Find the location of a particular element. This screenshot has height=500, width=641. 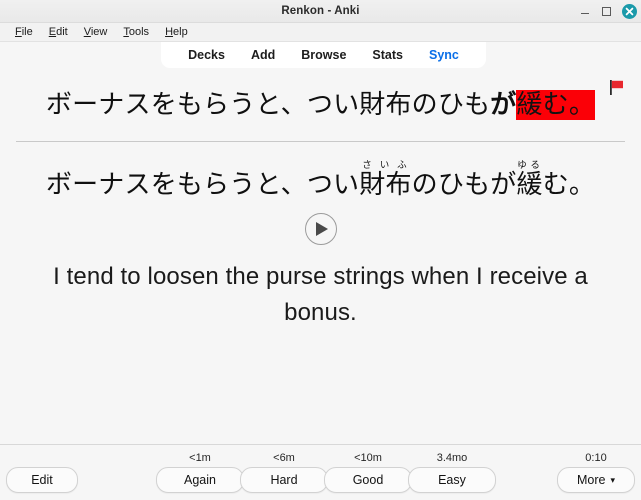

furigana-saifu-reading: さいふ is located at coordinates (385, 165).